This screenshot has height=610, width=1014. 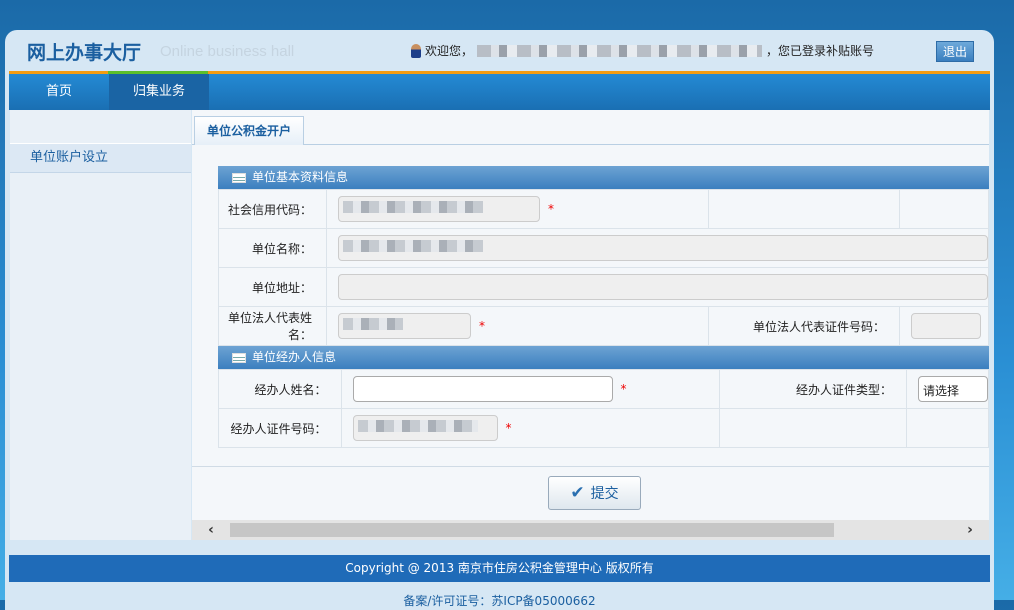 I want to click on site-subtitle: Online business hall, so click(x=227, y=51).